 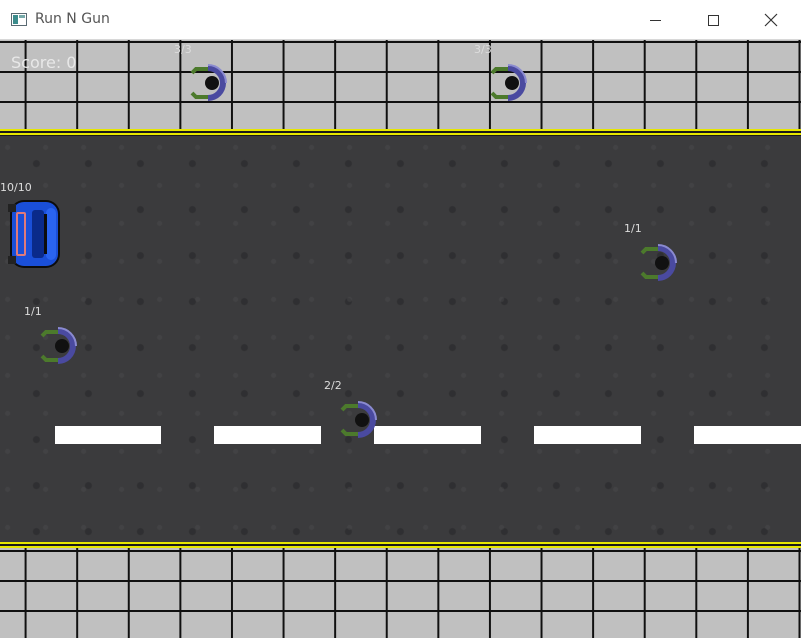 I want to click on sidewalk-bottom, so click(x=400, y=593).